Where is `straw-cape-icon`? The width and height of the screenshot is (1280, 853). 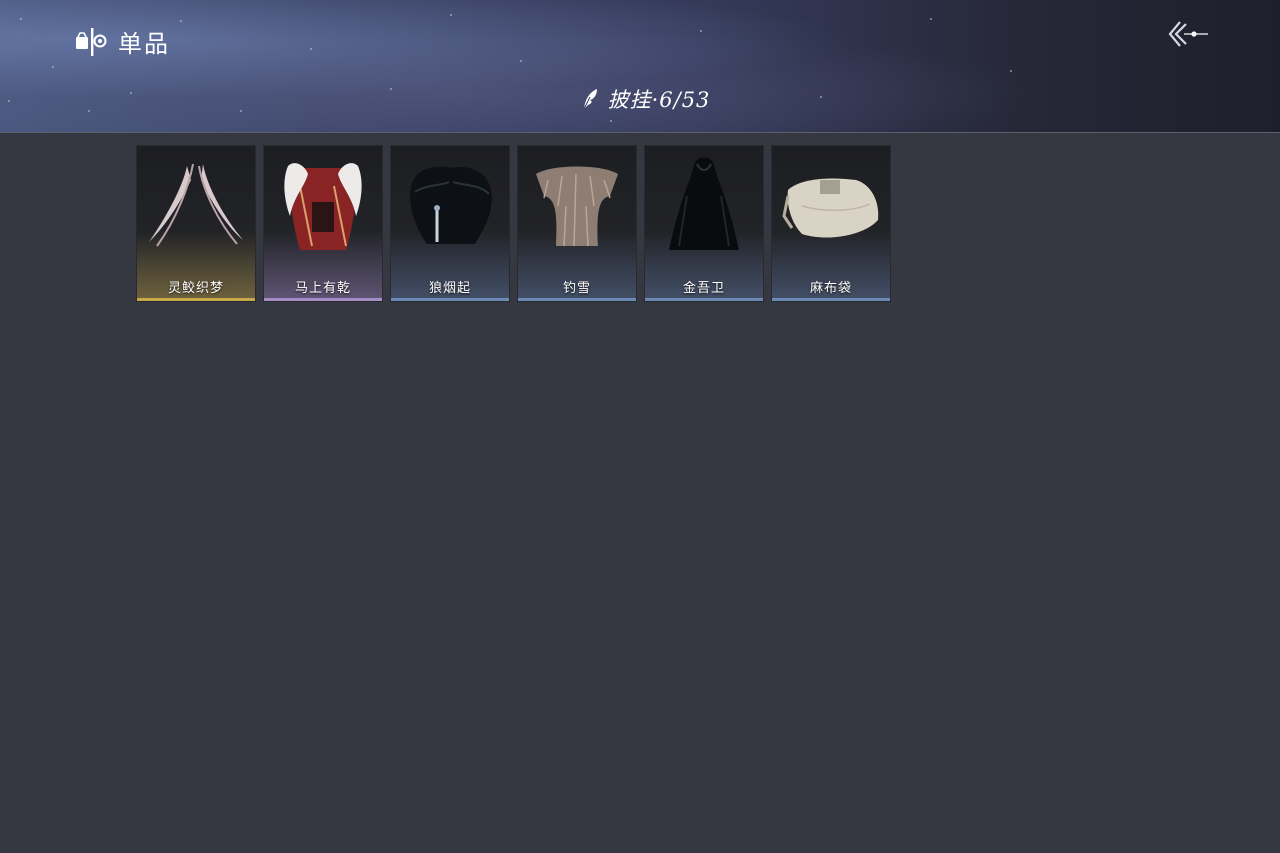
straw-cape-icon is located at coordinates (577, 206).